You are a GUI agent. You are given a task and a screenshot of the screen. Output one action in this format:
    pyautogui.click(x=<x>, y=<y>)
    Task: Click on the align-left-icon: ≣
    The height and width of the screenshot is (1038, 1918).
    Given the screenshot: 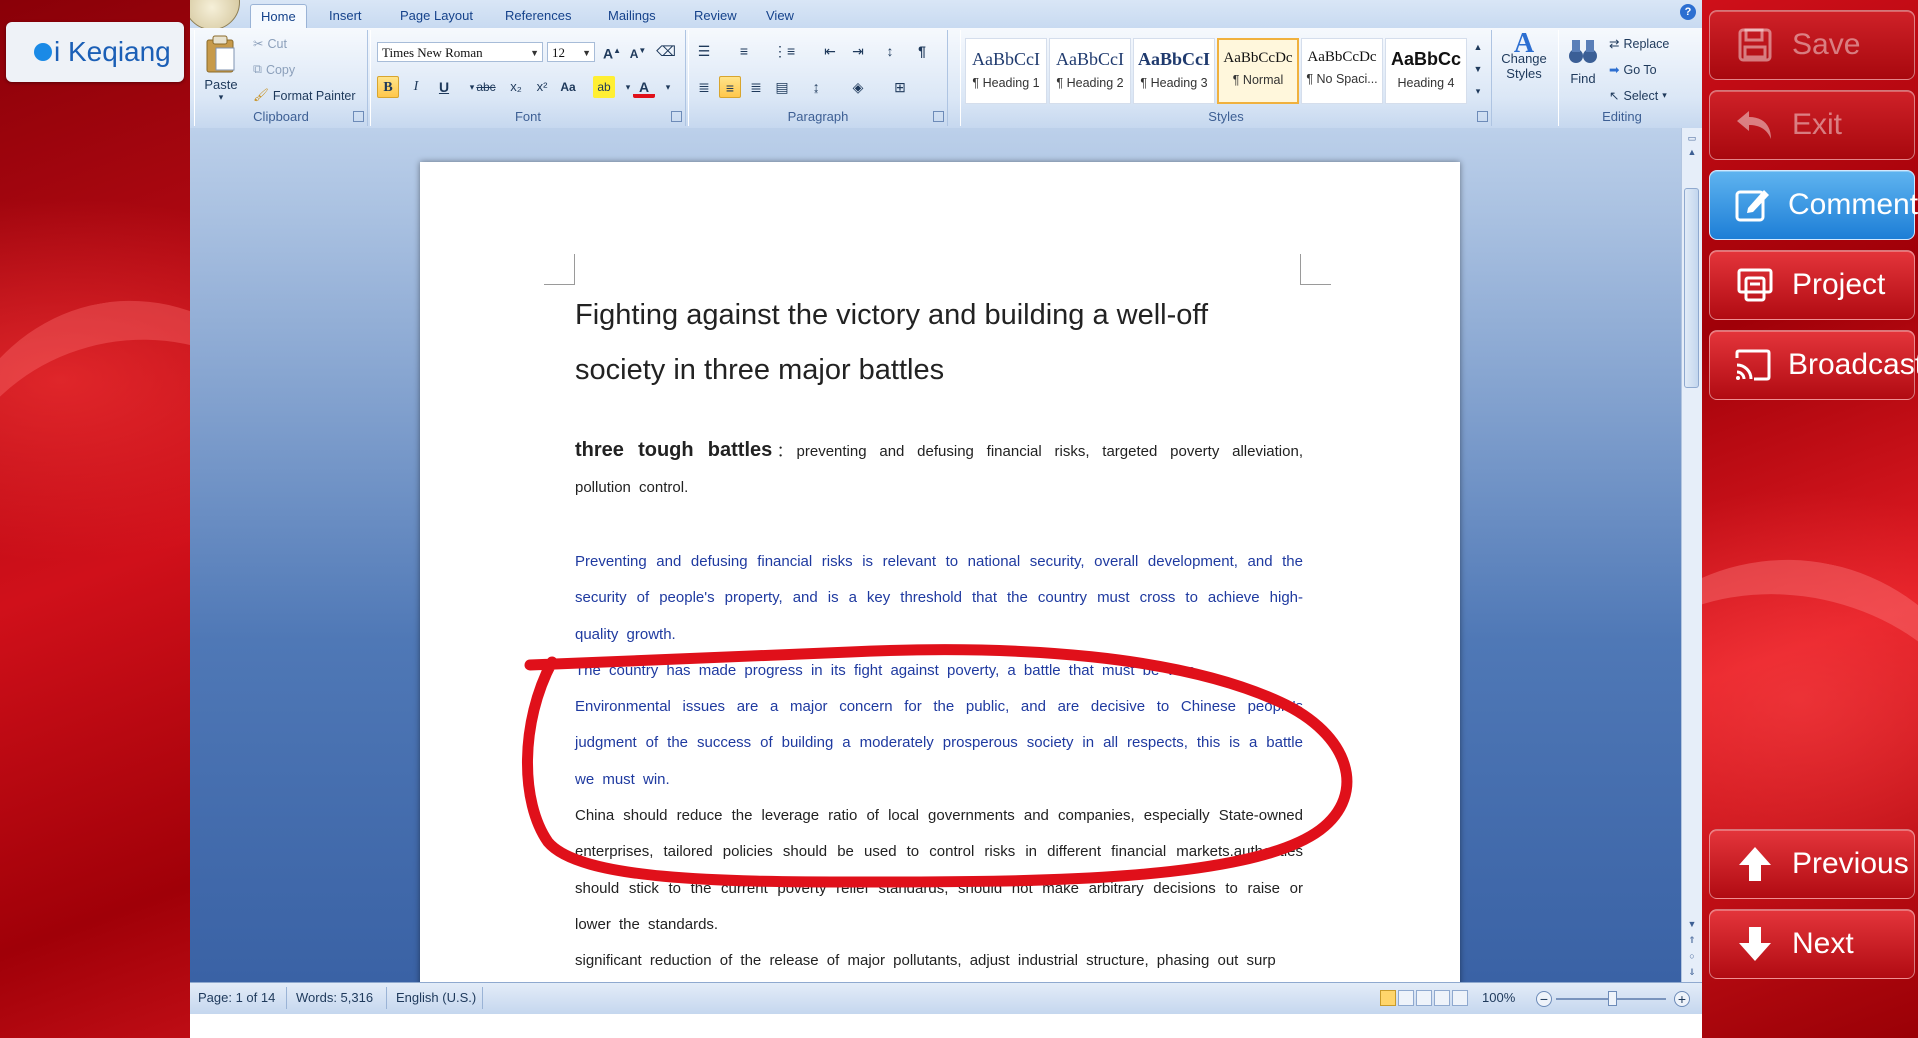 What is the action you would take?
    pyautogui.click(x=704, y=87)
    